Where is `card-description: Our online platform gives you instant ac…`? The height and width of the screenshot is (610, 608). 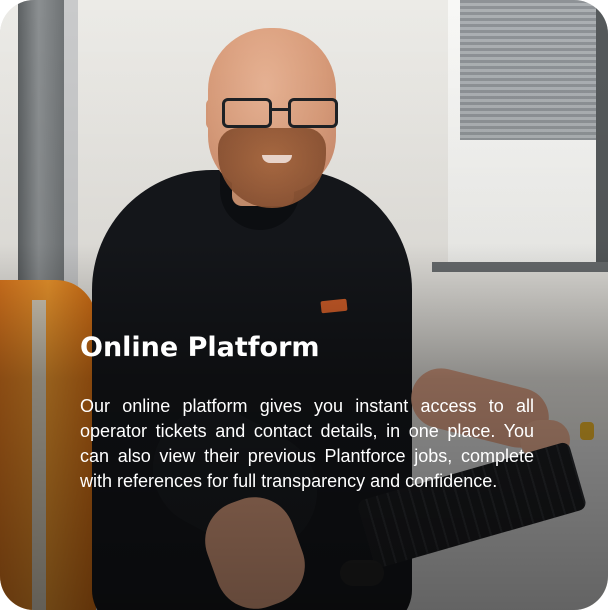 card-description: Our online platform gives you instant ac… is located at coordinates (307, 443).